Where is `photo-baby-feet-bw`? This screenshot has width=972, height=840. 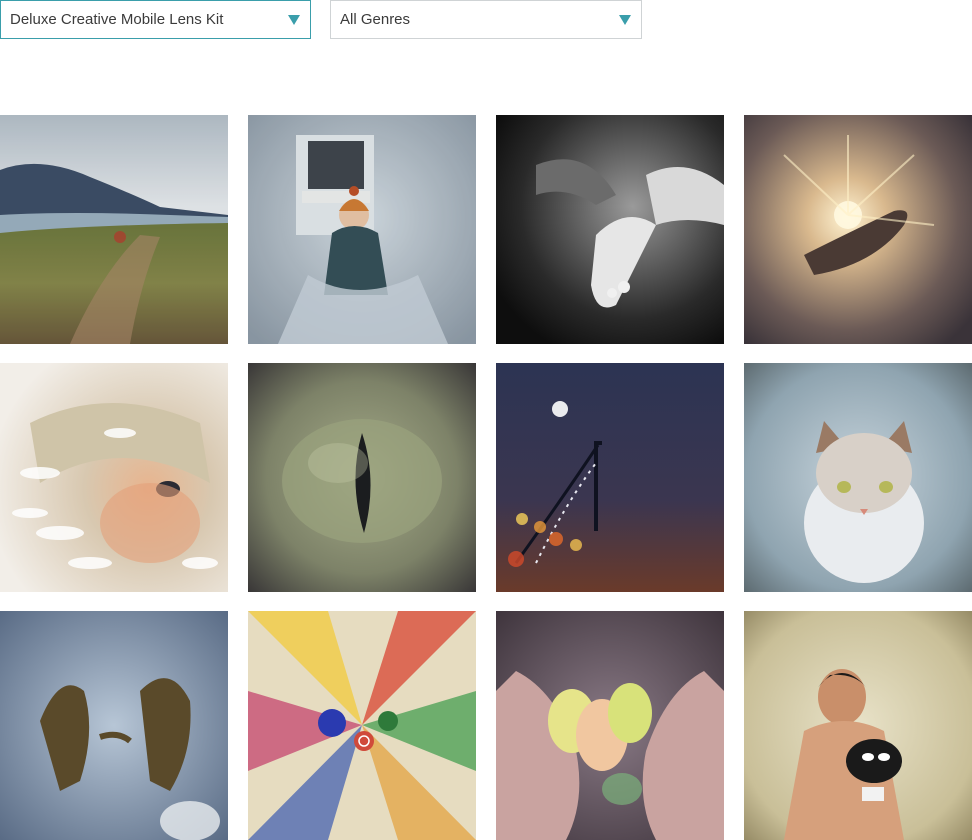 photo-baby-feet-bw is located at coordinates (610, 229).